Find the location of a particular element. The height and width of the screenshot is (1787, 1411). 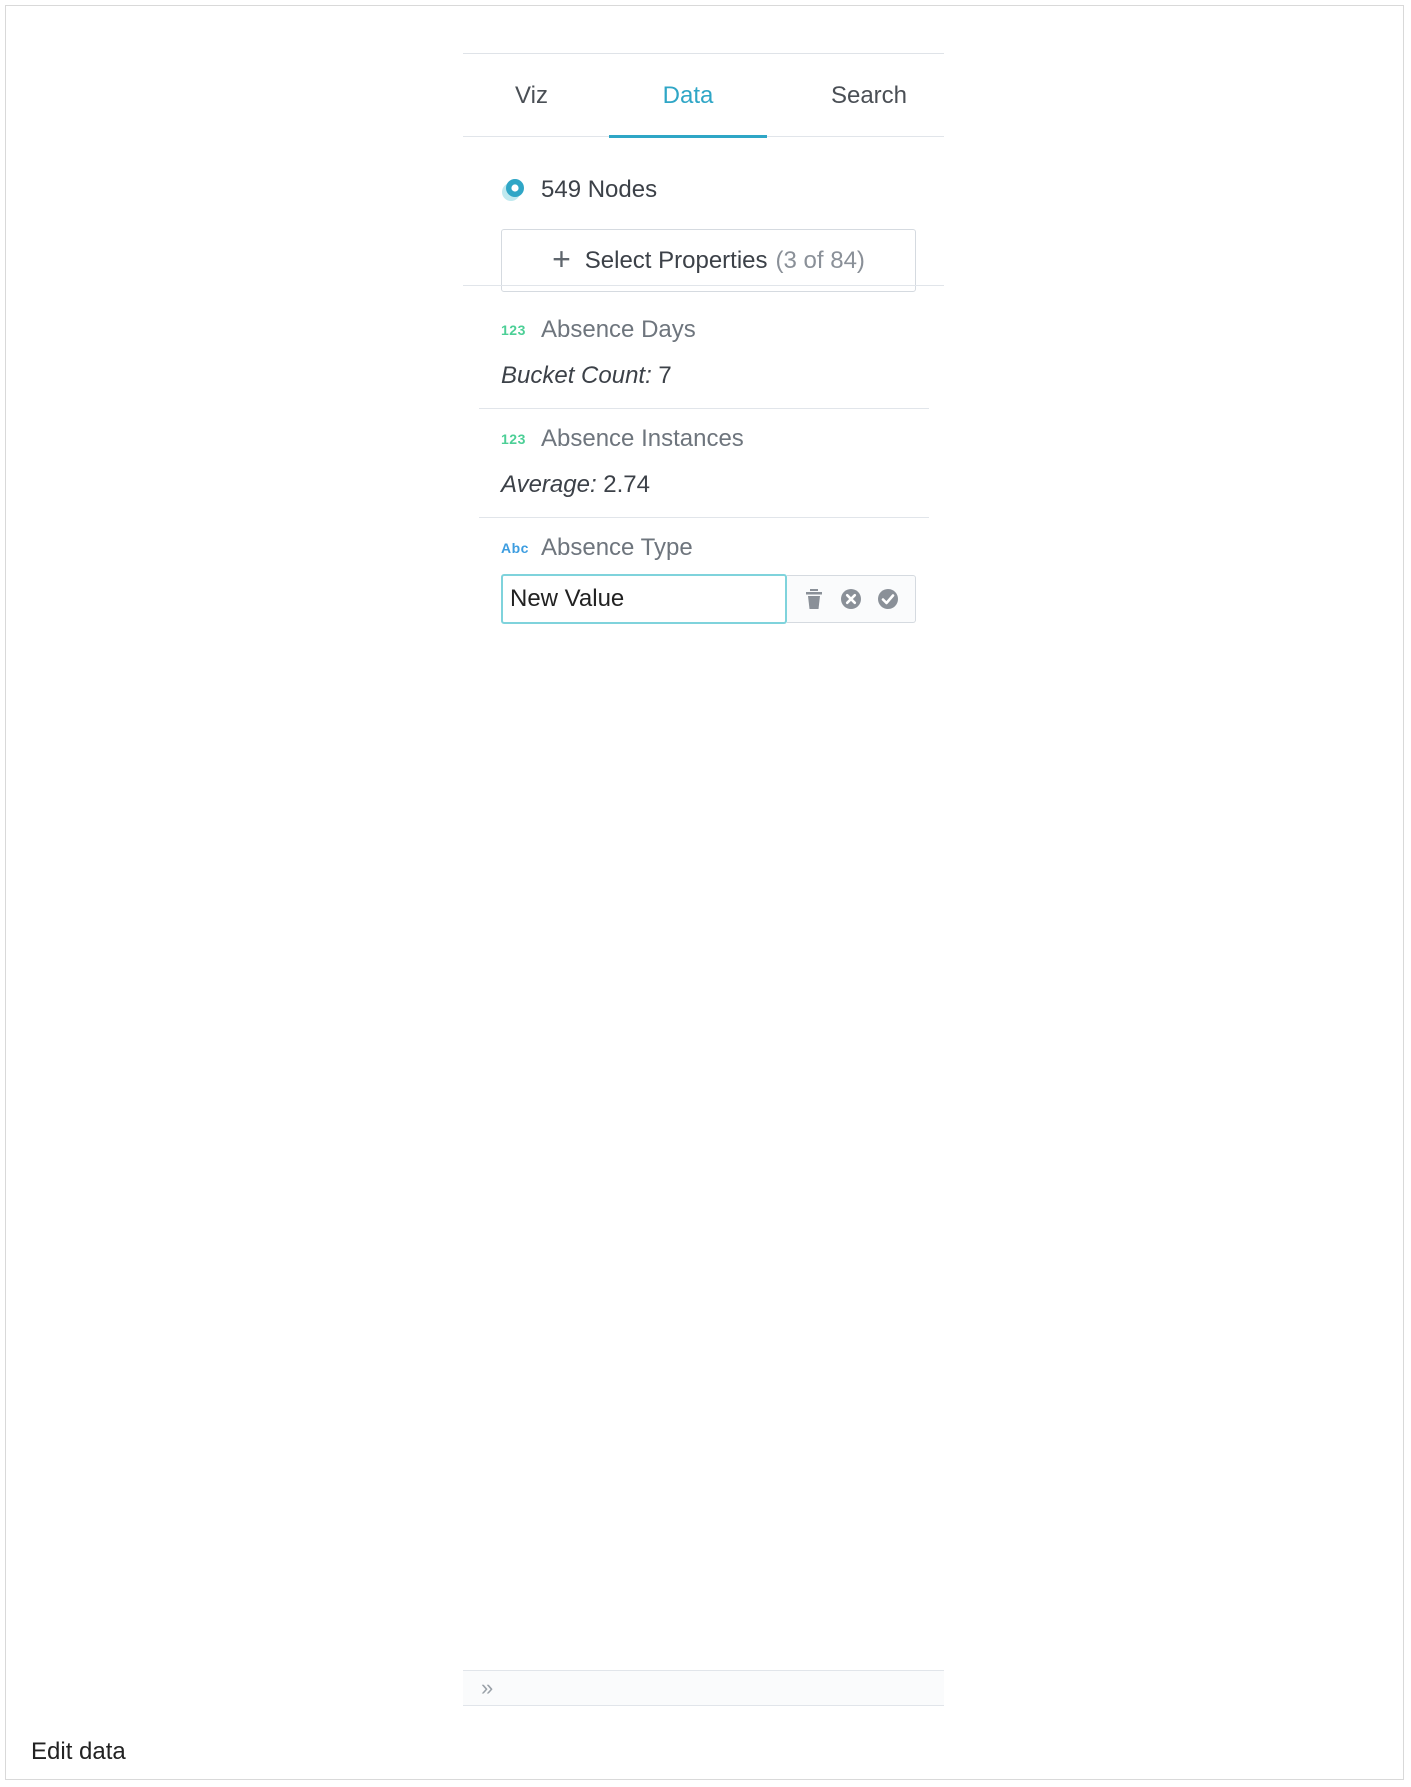

node-icon is located at coordinates (513, 190).